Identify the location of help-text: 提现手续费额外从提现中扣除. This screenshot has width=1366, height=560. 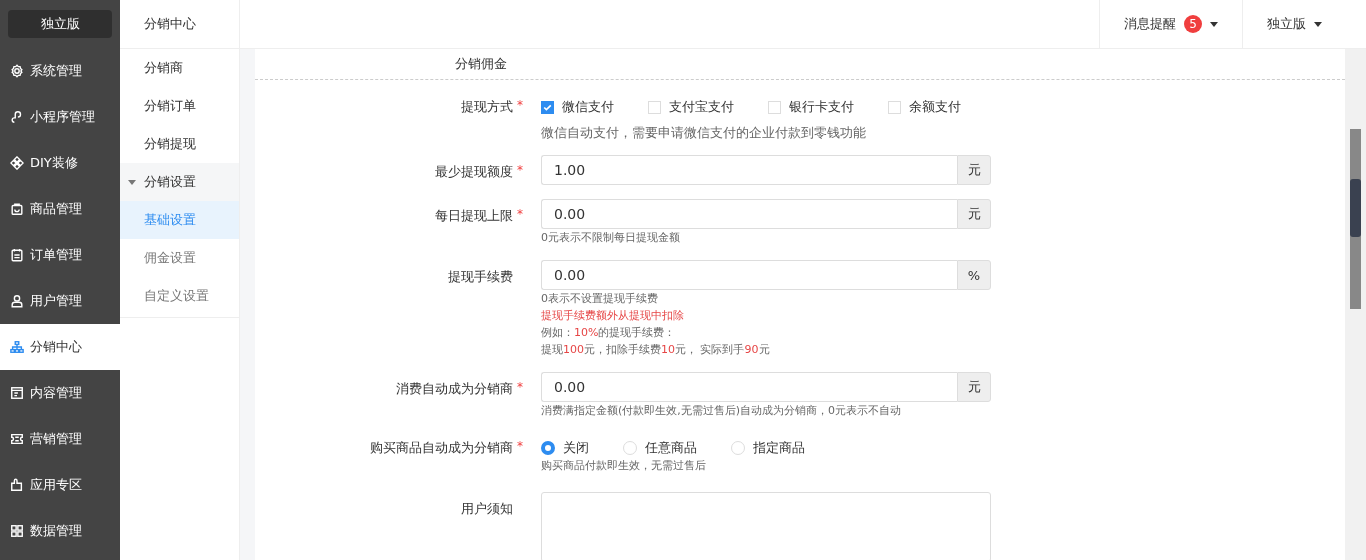
(613, 316).